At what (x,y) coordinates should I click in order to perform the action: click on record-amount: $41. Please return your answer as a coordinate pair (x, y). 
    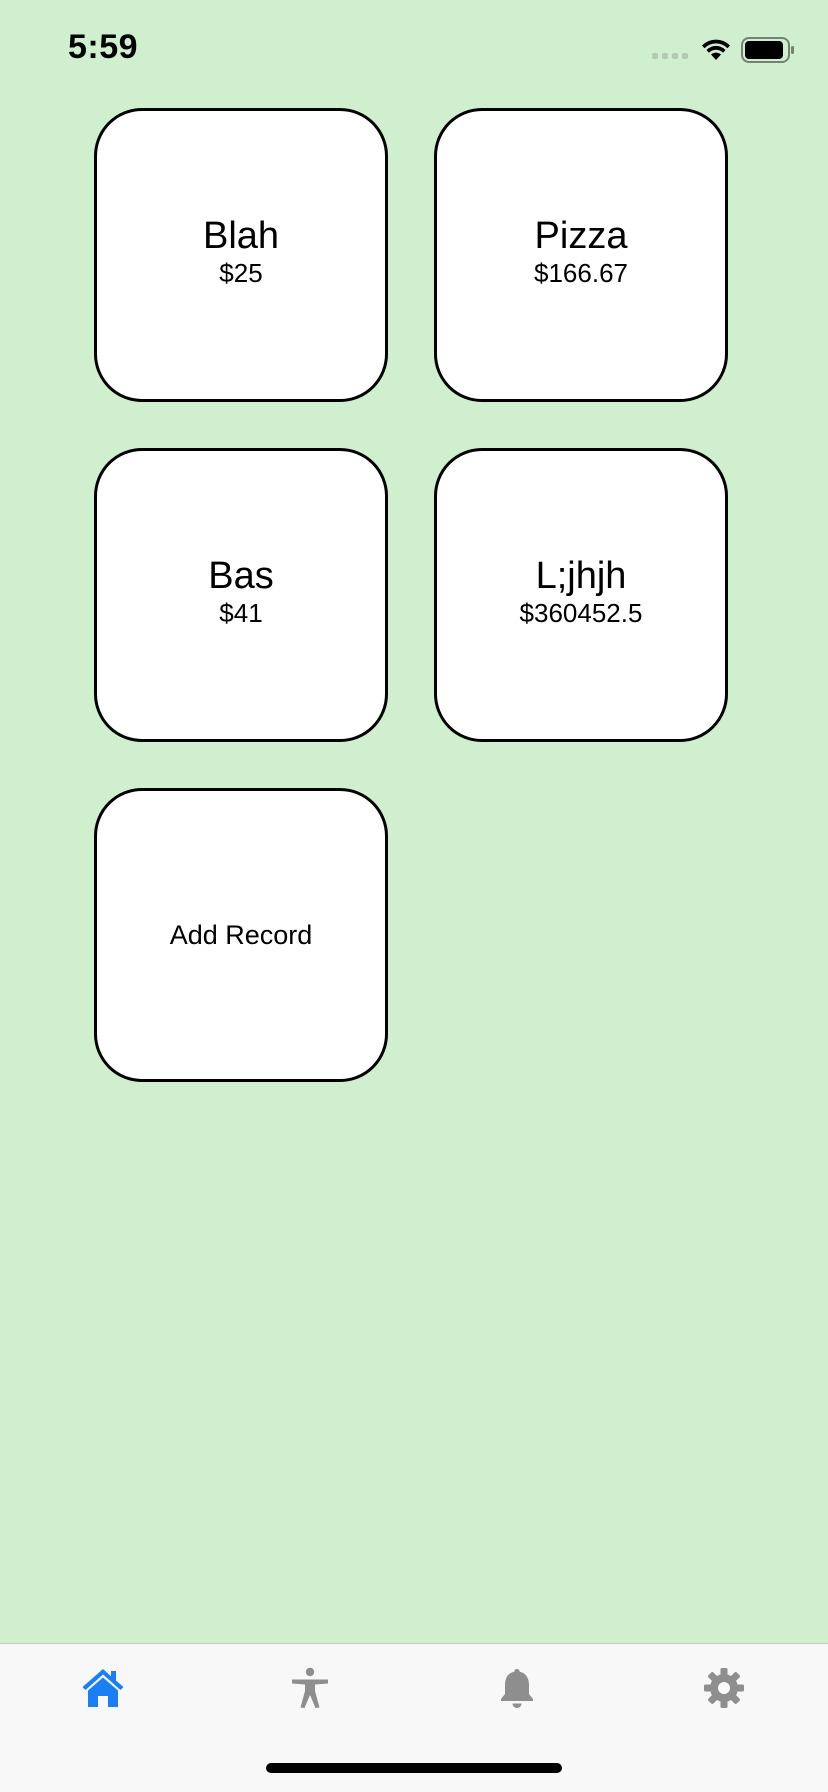
    Looking at the image, I should click on (241, 613).